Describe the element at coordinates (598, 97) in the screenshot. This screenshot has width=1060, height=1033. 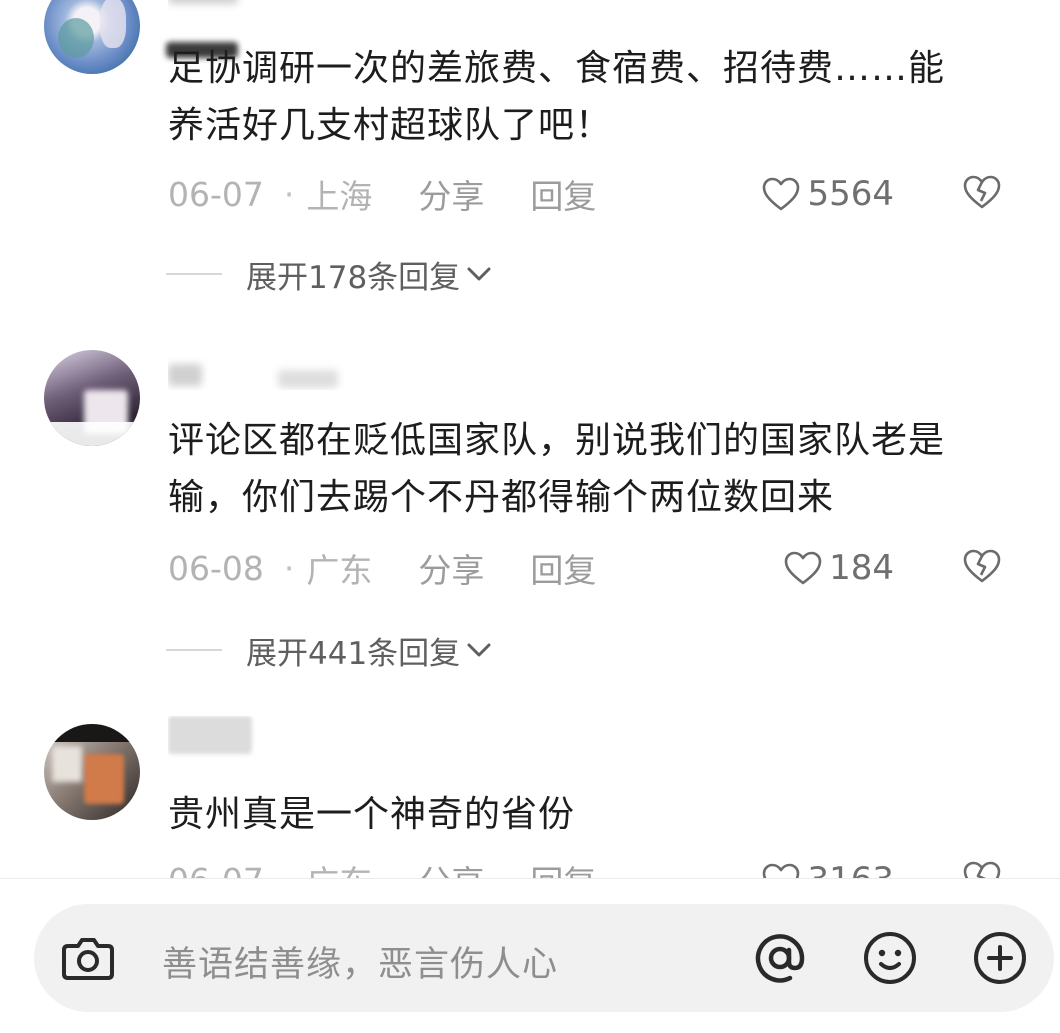
I see `comment-text: 足协调研一次的差旅费、食宿费、招待费……能 养活好几支村超球队了吧！` at that location.